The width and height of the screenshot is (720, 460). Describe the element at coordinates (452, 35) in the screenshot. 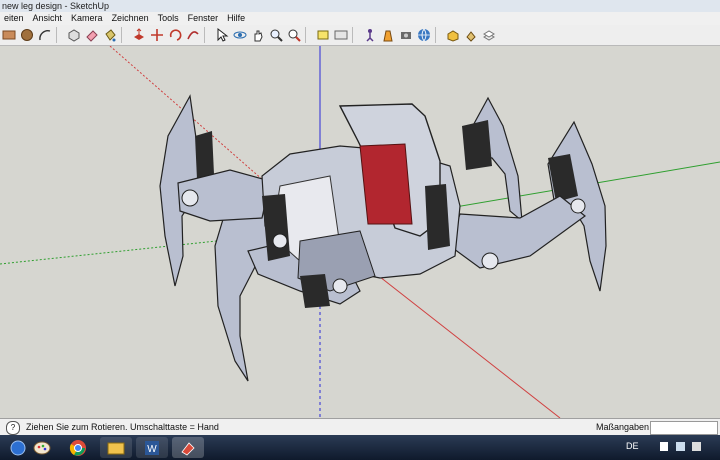

I see `share-model-icon` at that location.